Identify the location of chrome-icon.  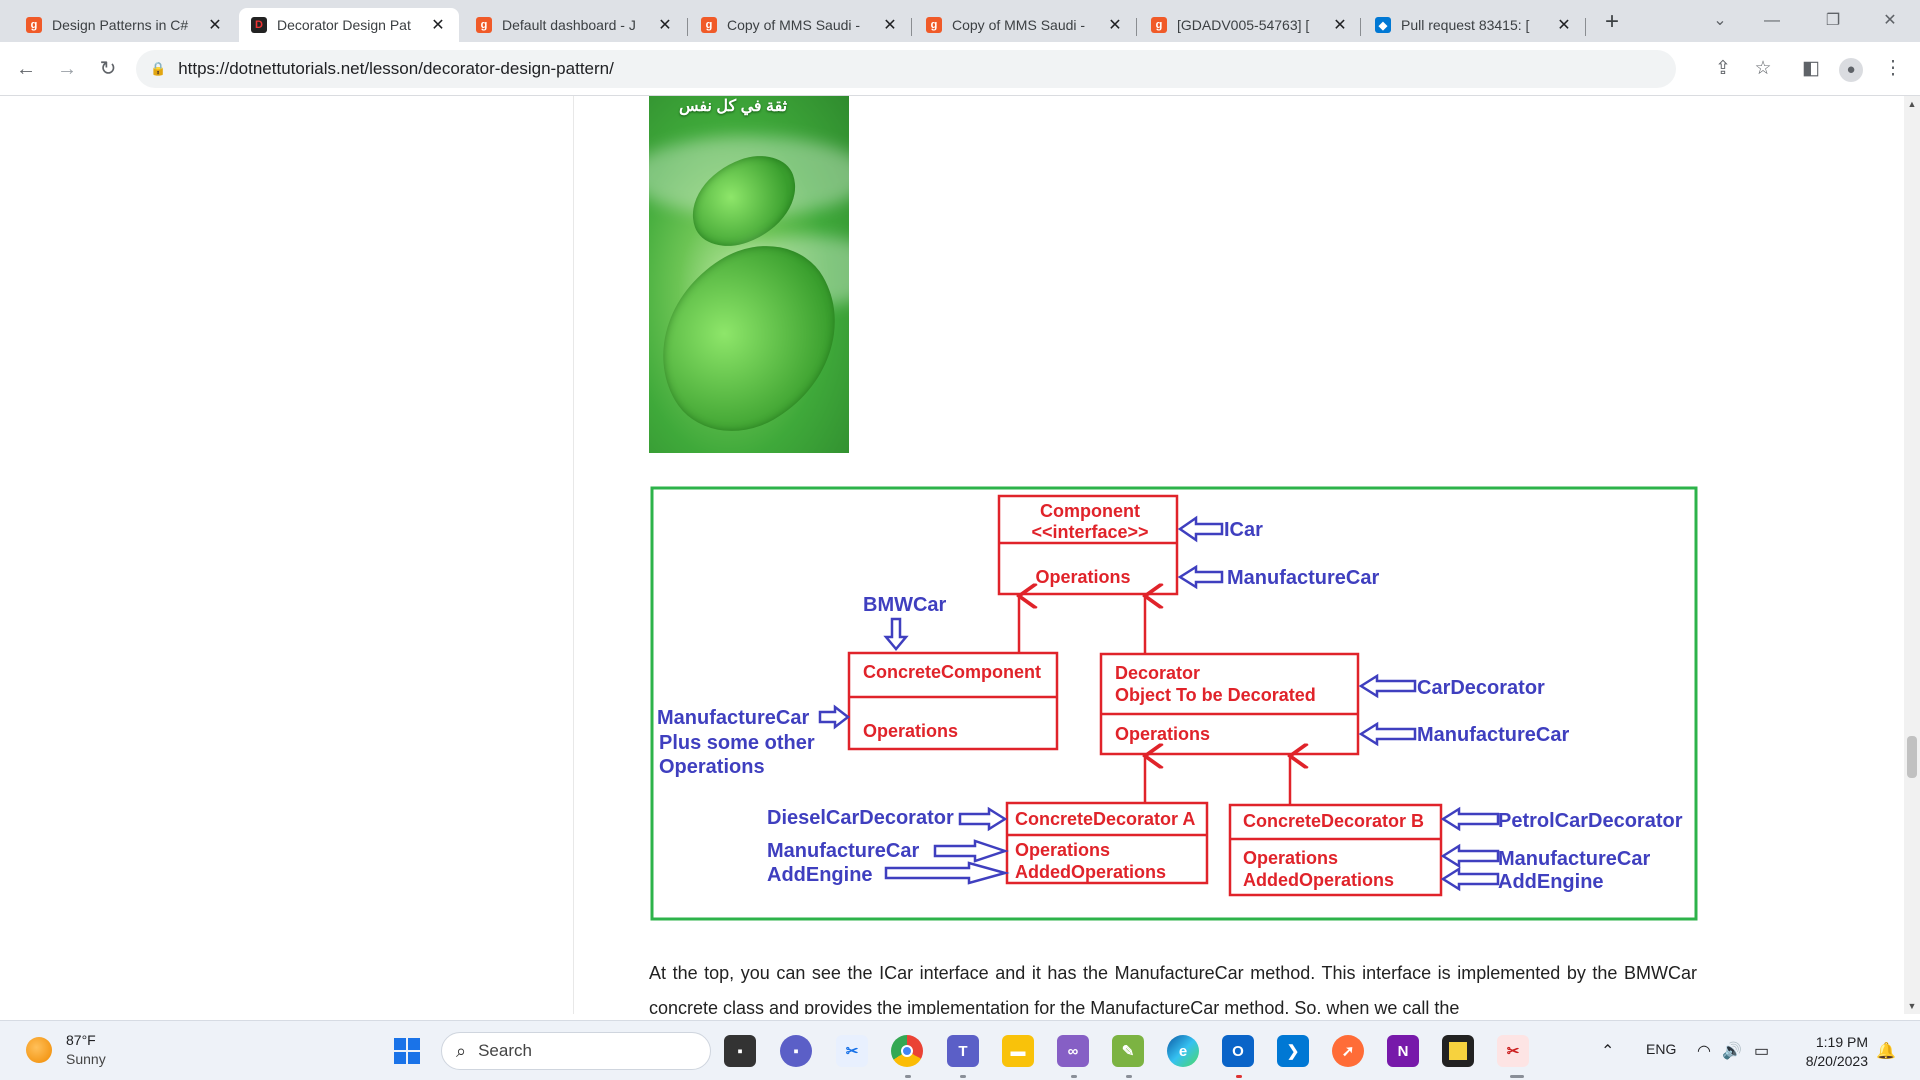
(907, 1051).